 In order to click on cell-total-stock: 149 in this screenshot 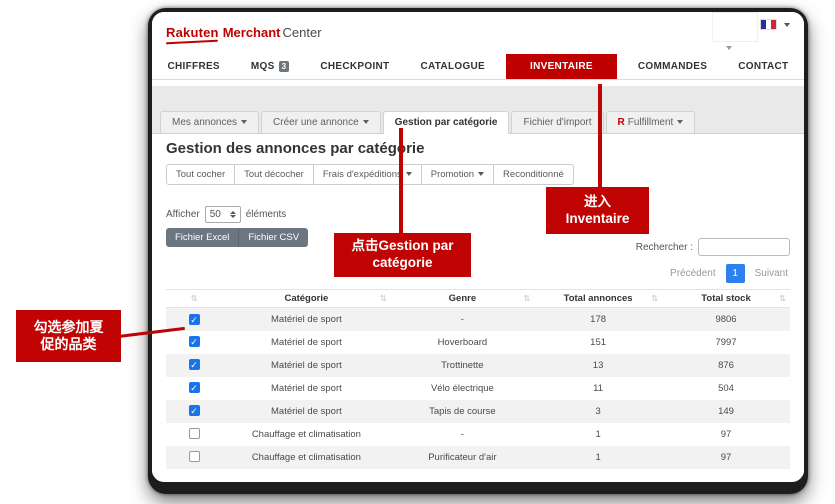, I will do `click(726, 411)`.